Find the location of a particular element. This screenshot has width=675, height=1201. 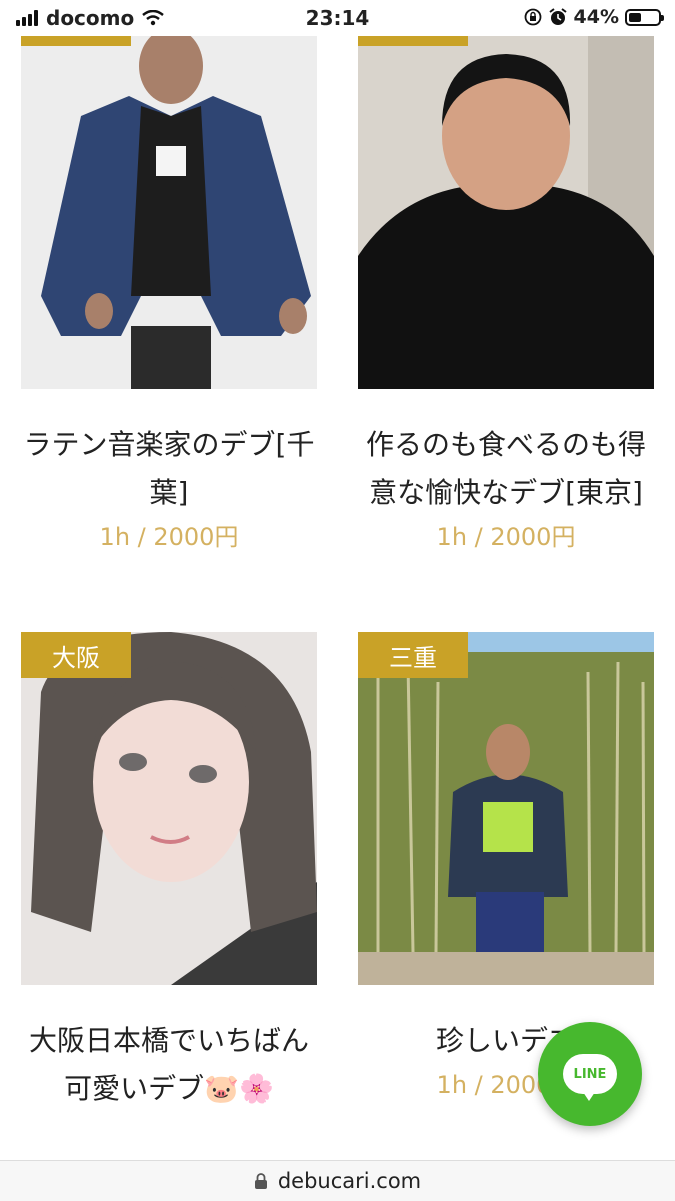

listing-photo: 三重 is located at coordinates (506, 808).